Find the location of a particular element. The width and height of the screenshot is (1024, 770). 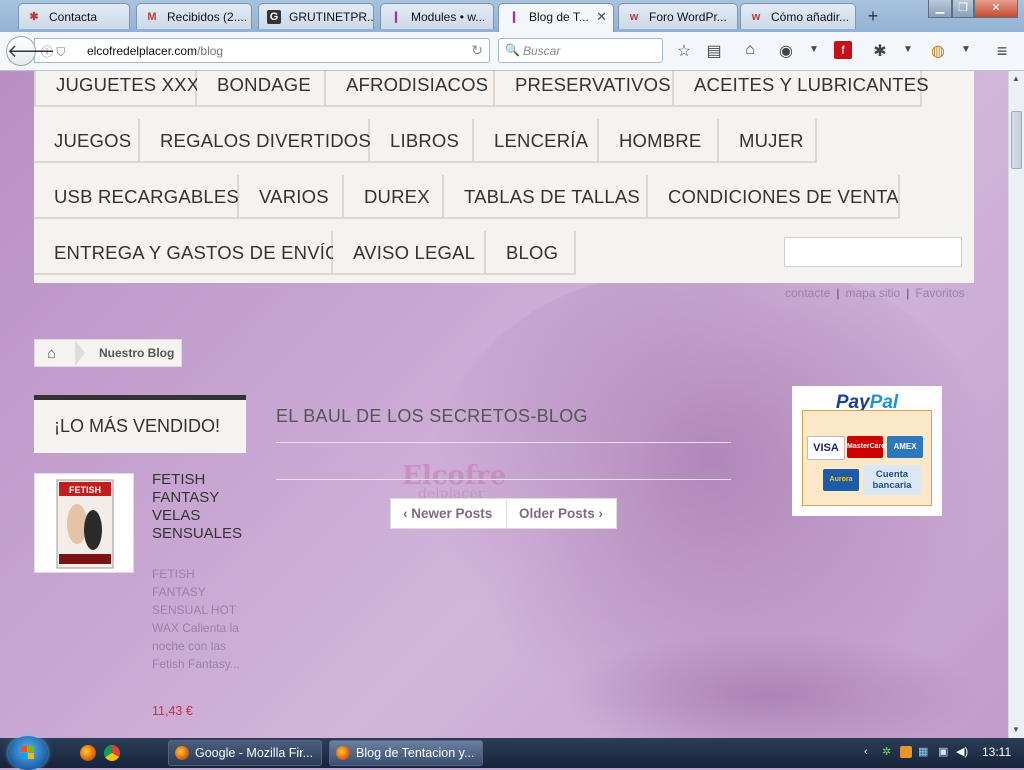

amex-card: AMEX is located at coordinates (905, 447).